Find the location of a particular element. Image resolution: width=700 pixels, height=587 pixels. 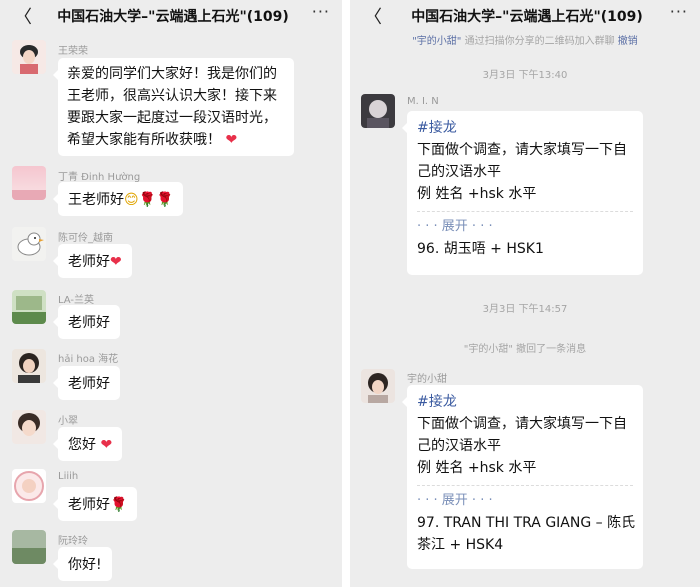

recall-notice: "宇的小甜" 撤回了一条消息 is located at coordinates (525, 349).